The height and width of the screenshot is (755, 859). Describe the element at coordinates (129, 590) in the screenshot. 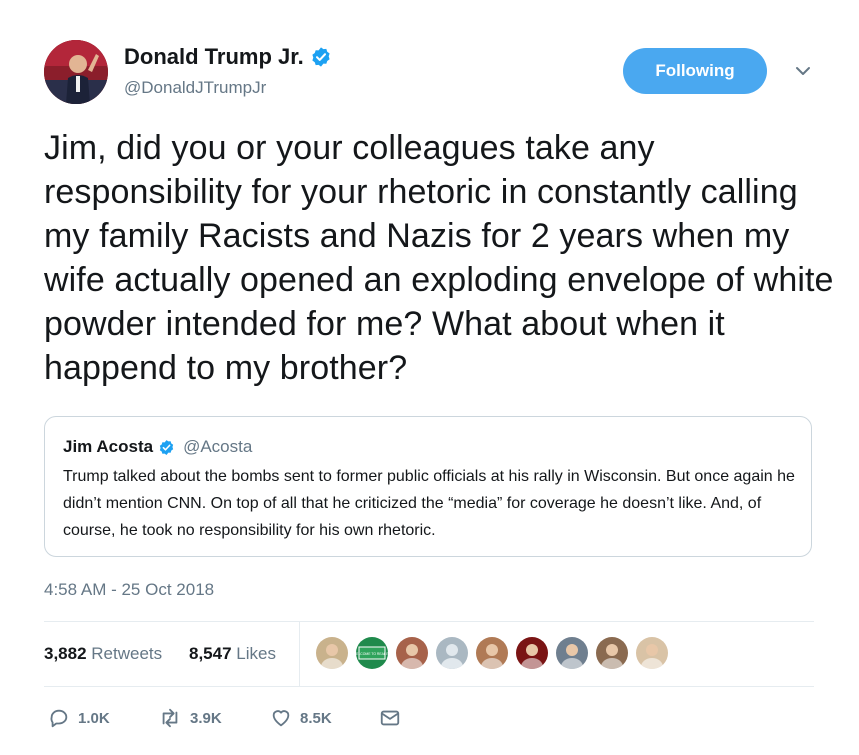

I see `tweet-timestamp: 4:58 AM - 25 Oct 2018` at that location.